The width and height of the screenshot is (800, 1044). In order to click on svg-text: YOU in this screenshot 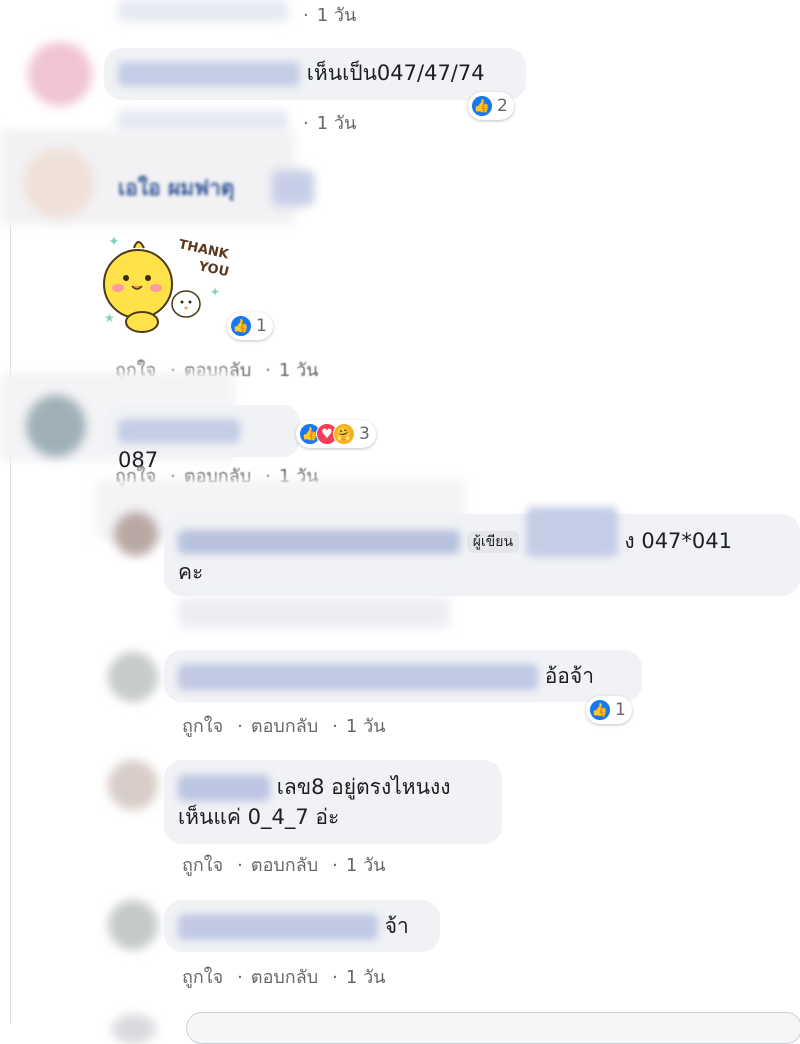, I will do `click(213, 269)`.